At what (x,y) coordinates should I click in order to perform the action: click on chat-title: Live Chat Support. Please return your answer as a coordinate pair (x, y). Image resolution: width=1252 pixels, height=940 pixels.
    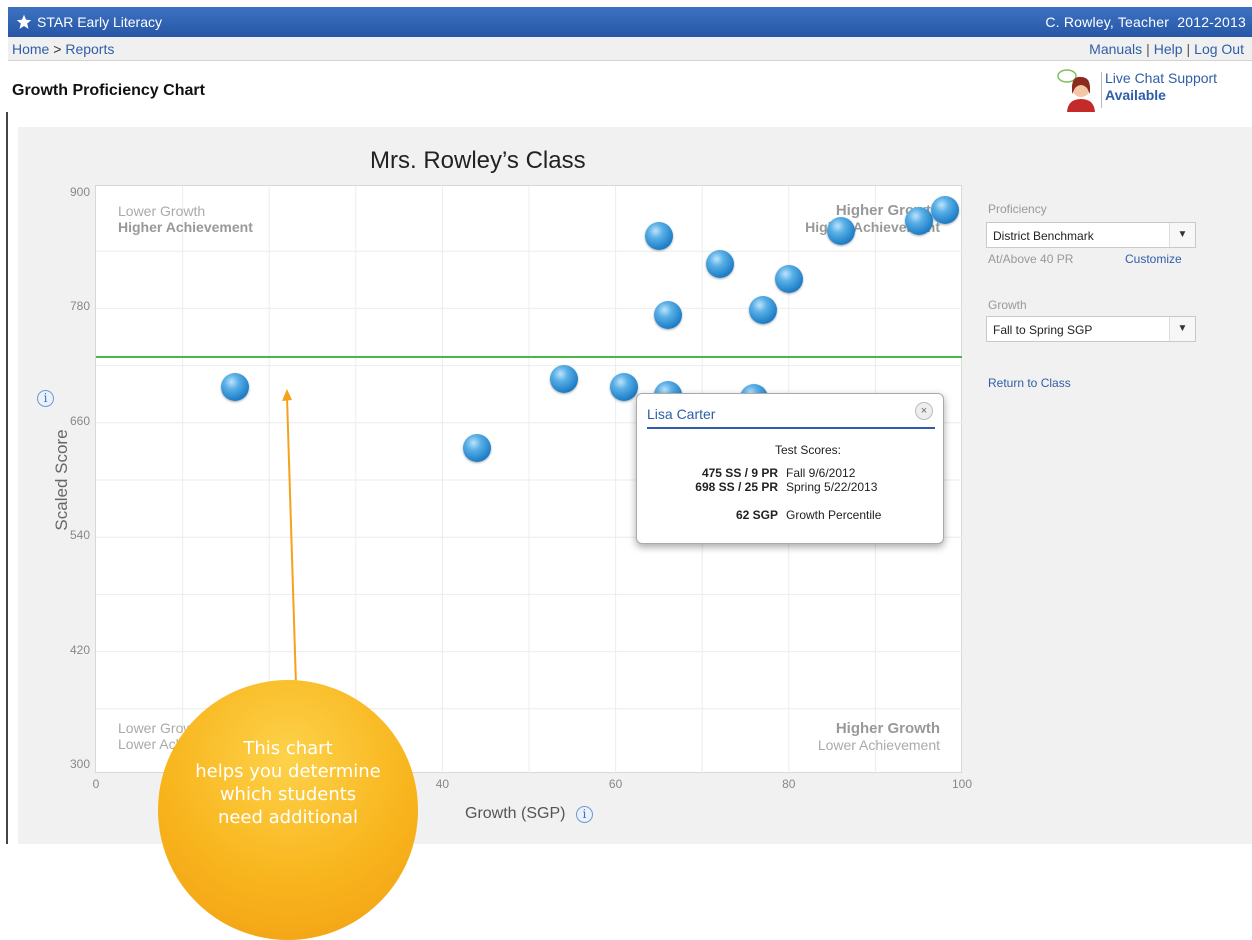
    Looking at the image, I should click on (1161, 78).